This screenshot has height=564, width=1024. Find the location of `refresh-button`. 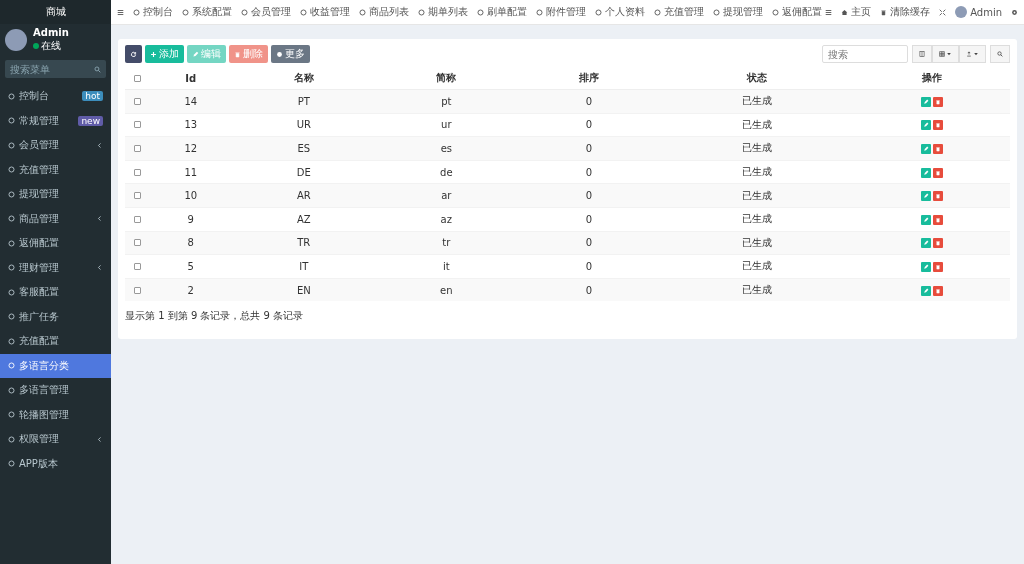

refresh-button is located at coordinates (133, 54).